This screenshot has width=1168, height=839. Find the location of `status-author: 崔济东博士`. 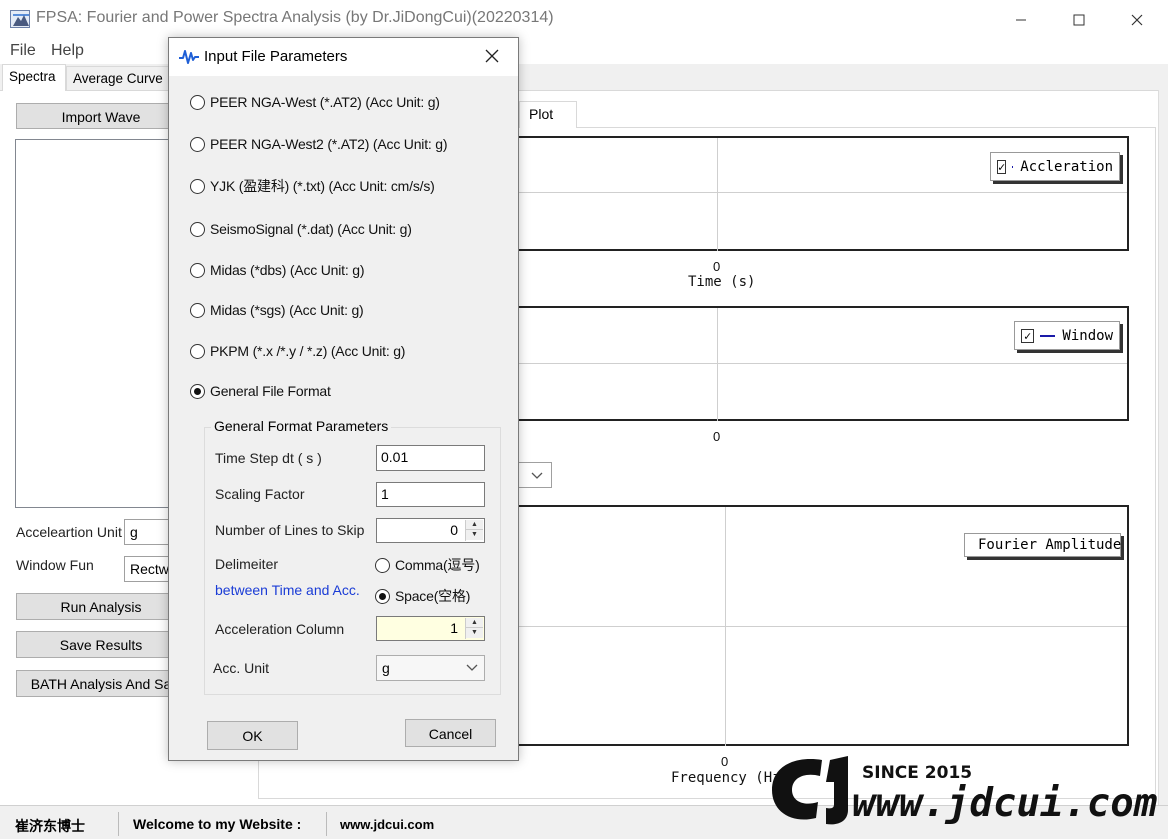

status-author: 崔济东博士 is located at coordinates (50, 826).